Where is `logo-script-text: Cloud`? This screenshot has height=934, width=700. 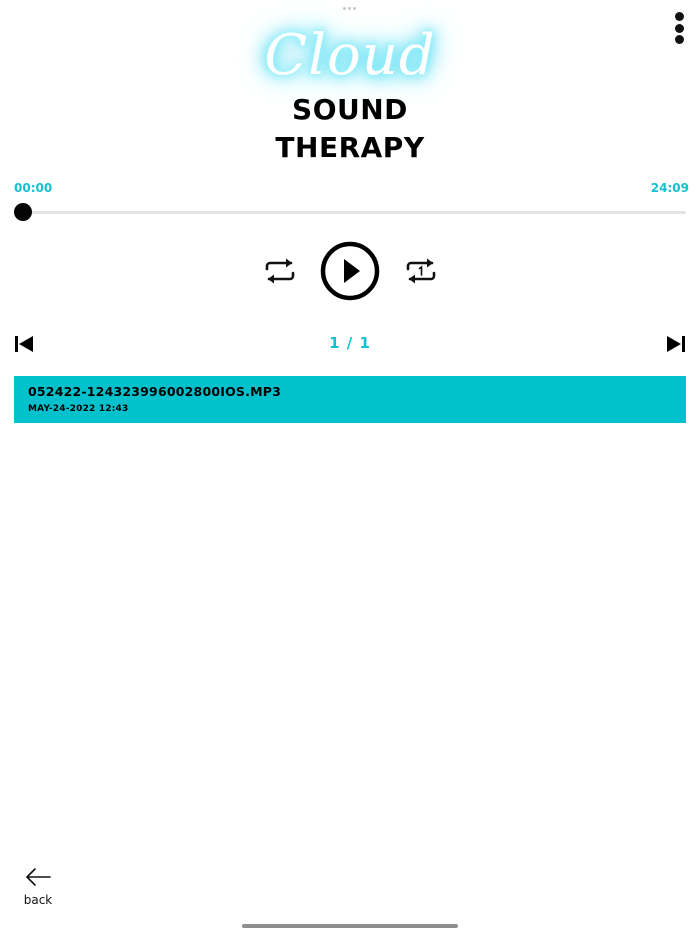
logo-script-text: Cloud is located at coordinates (350, 55).